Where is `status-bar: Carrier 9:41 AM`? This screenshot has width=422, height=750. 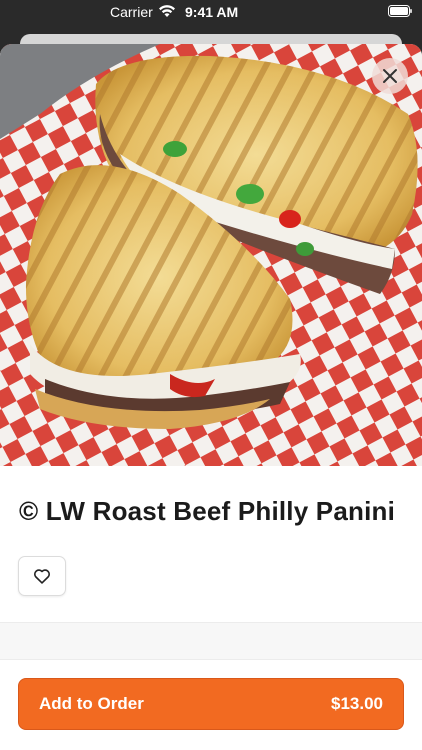
status-bar: Carrier 9:41 AM is located at coordinates (211, 12).